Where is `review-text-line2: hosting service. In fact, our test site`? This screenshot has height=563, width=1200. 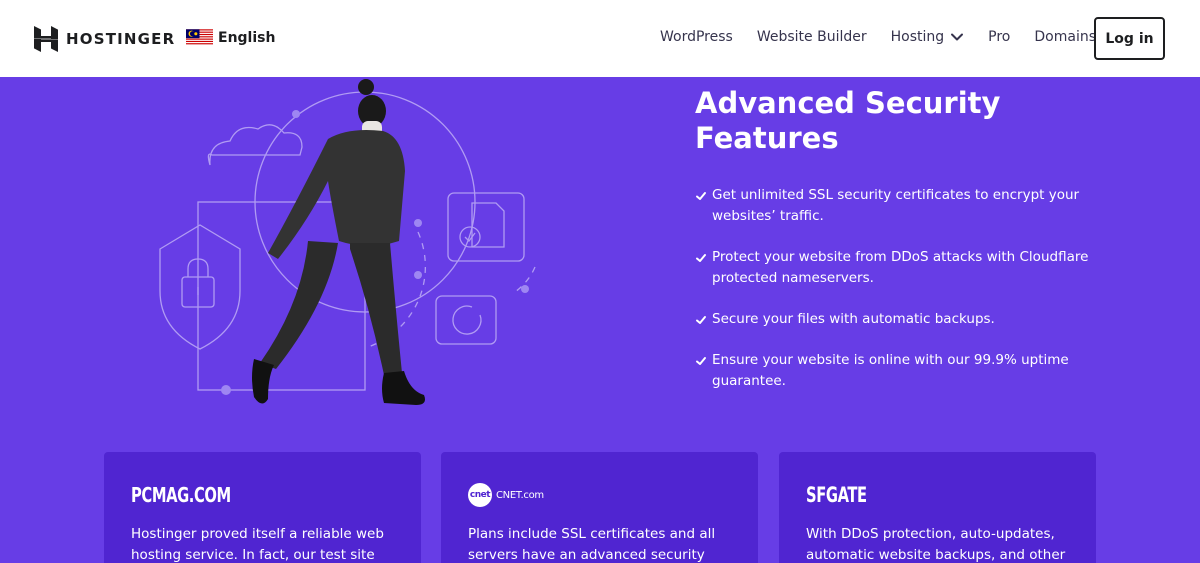 review-text-line2: hosting service. In fact, our test site is located at coordinates (253, 555).